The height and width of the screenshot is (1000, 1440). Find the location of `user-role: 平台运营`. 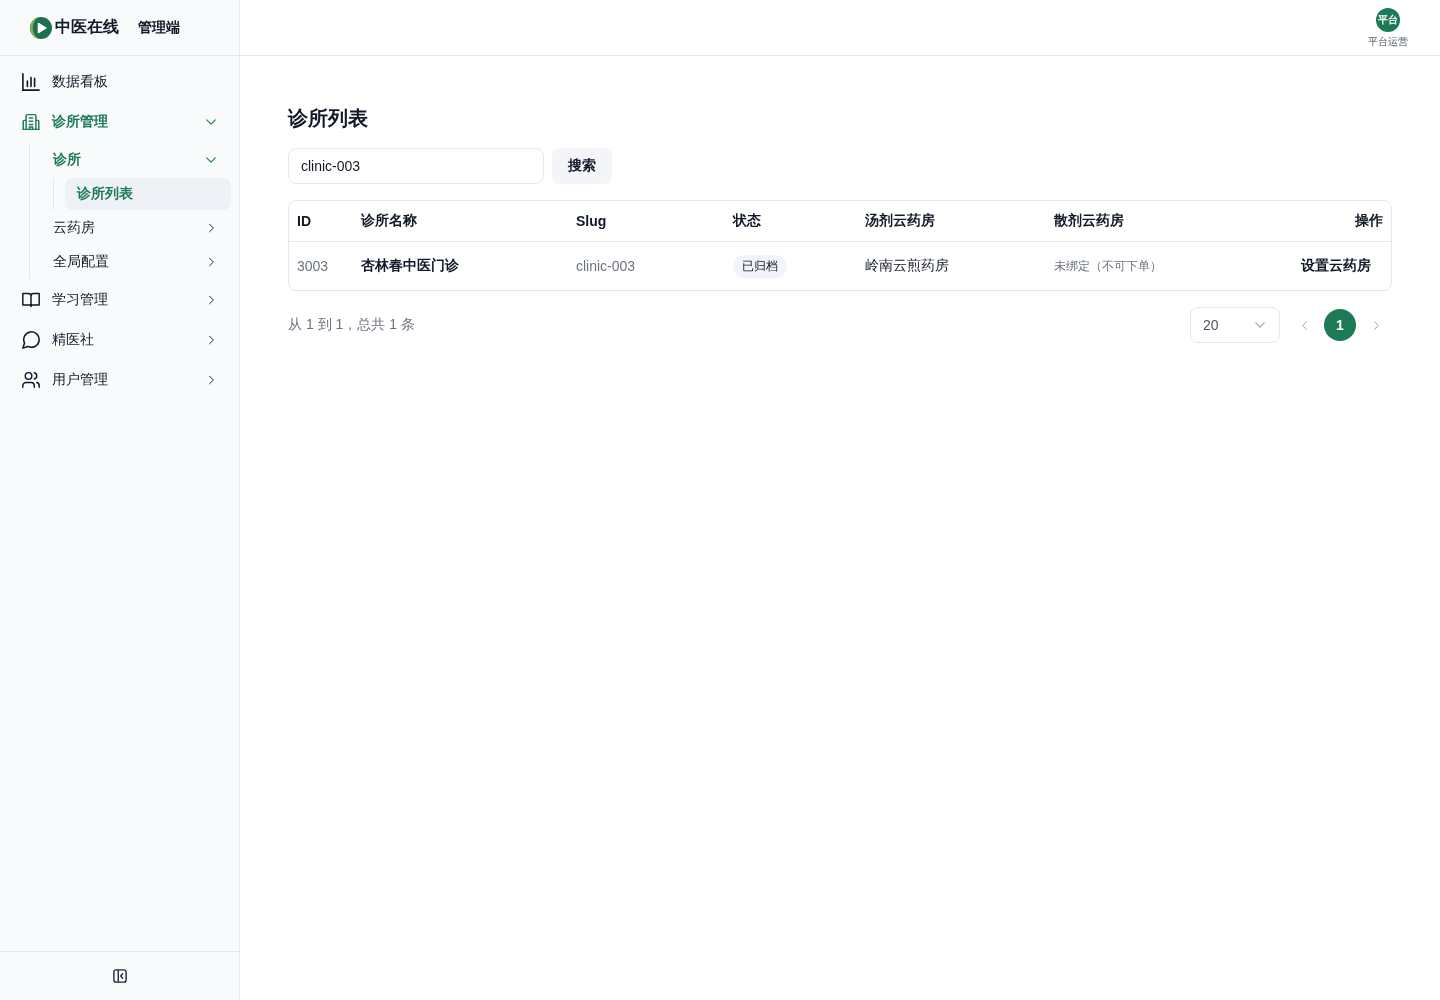

user-role: 平台运营 is located at coordinates (1388, 42).